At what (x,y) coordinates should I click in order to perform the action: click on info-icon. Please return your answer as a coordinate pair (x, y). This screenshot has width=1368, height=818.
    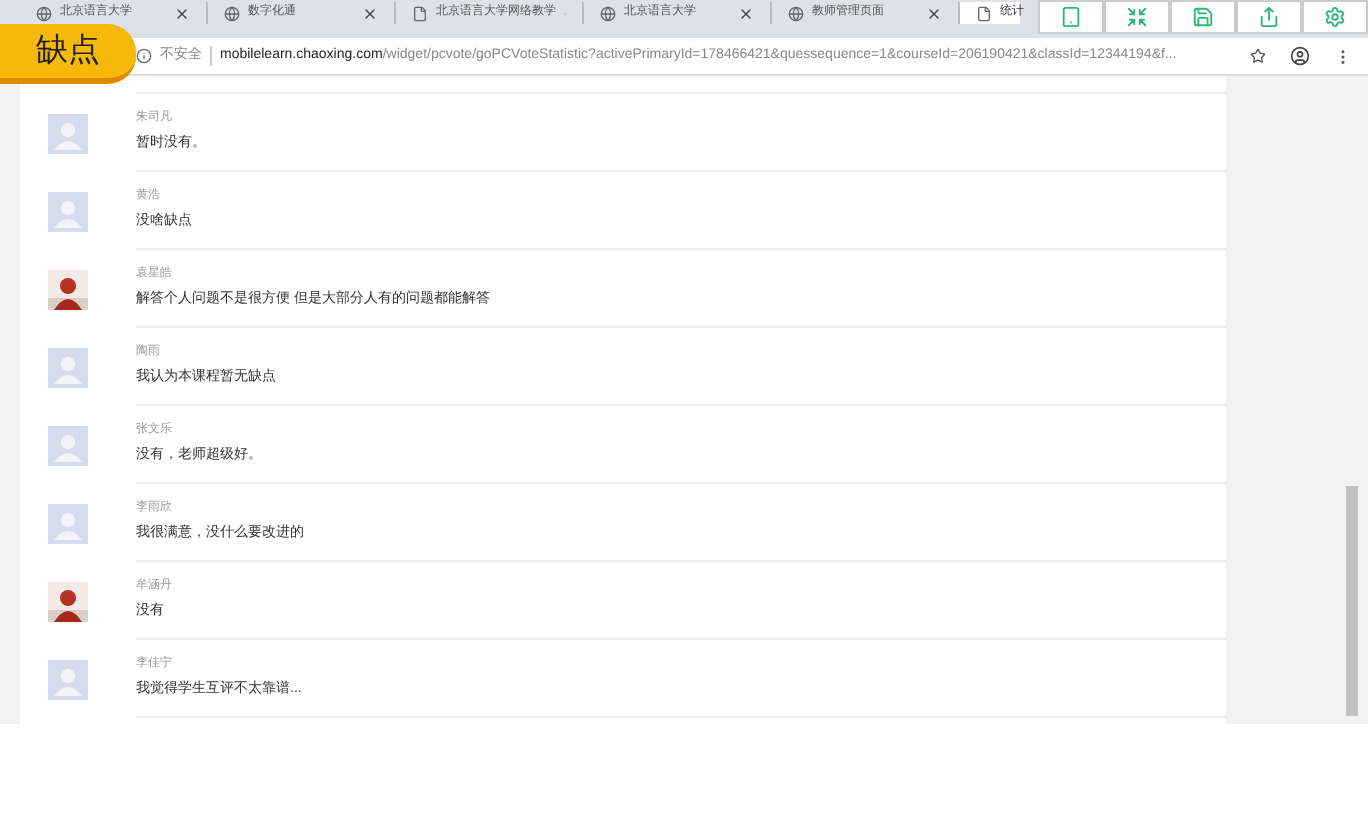
    Looking at the image, I should click on (144, 56).